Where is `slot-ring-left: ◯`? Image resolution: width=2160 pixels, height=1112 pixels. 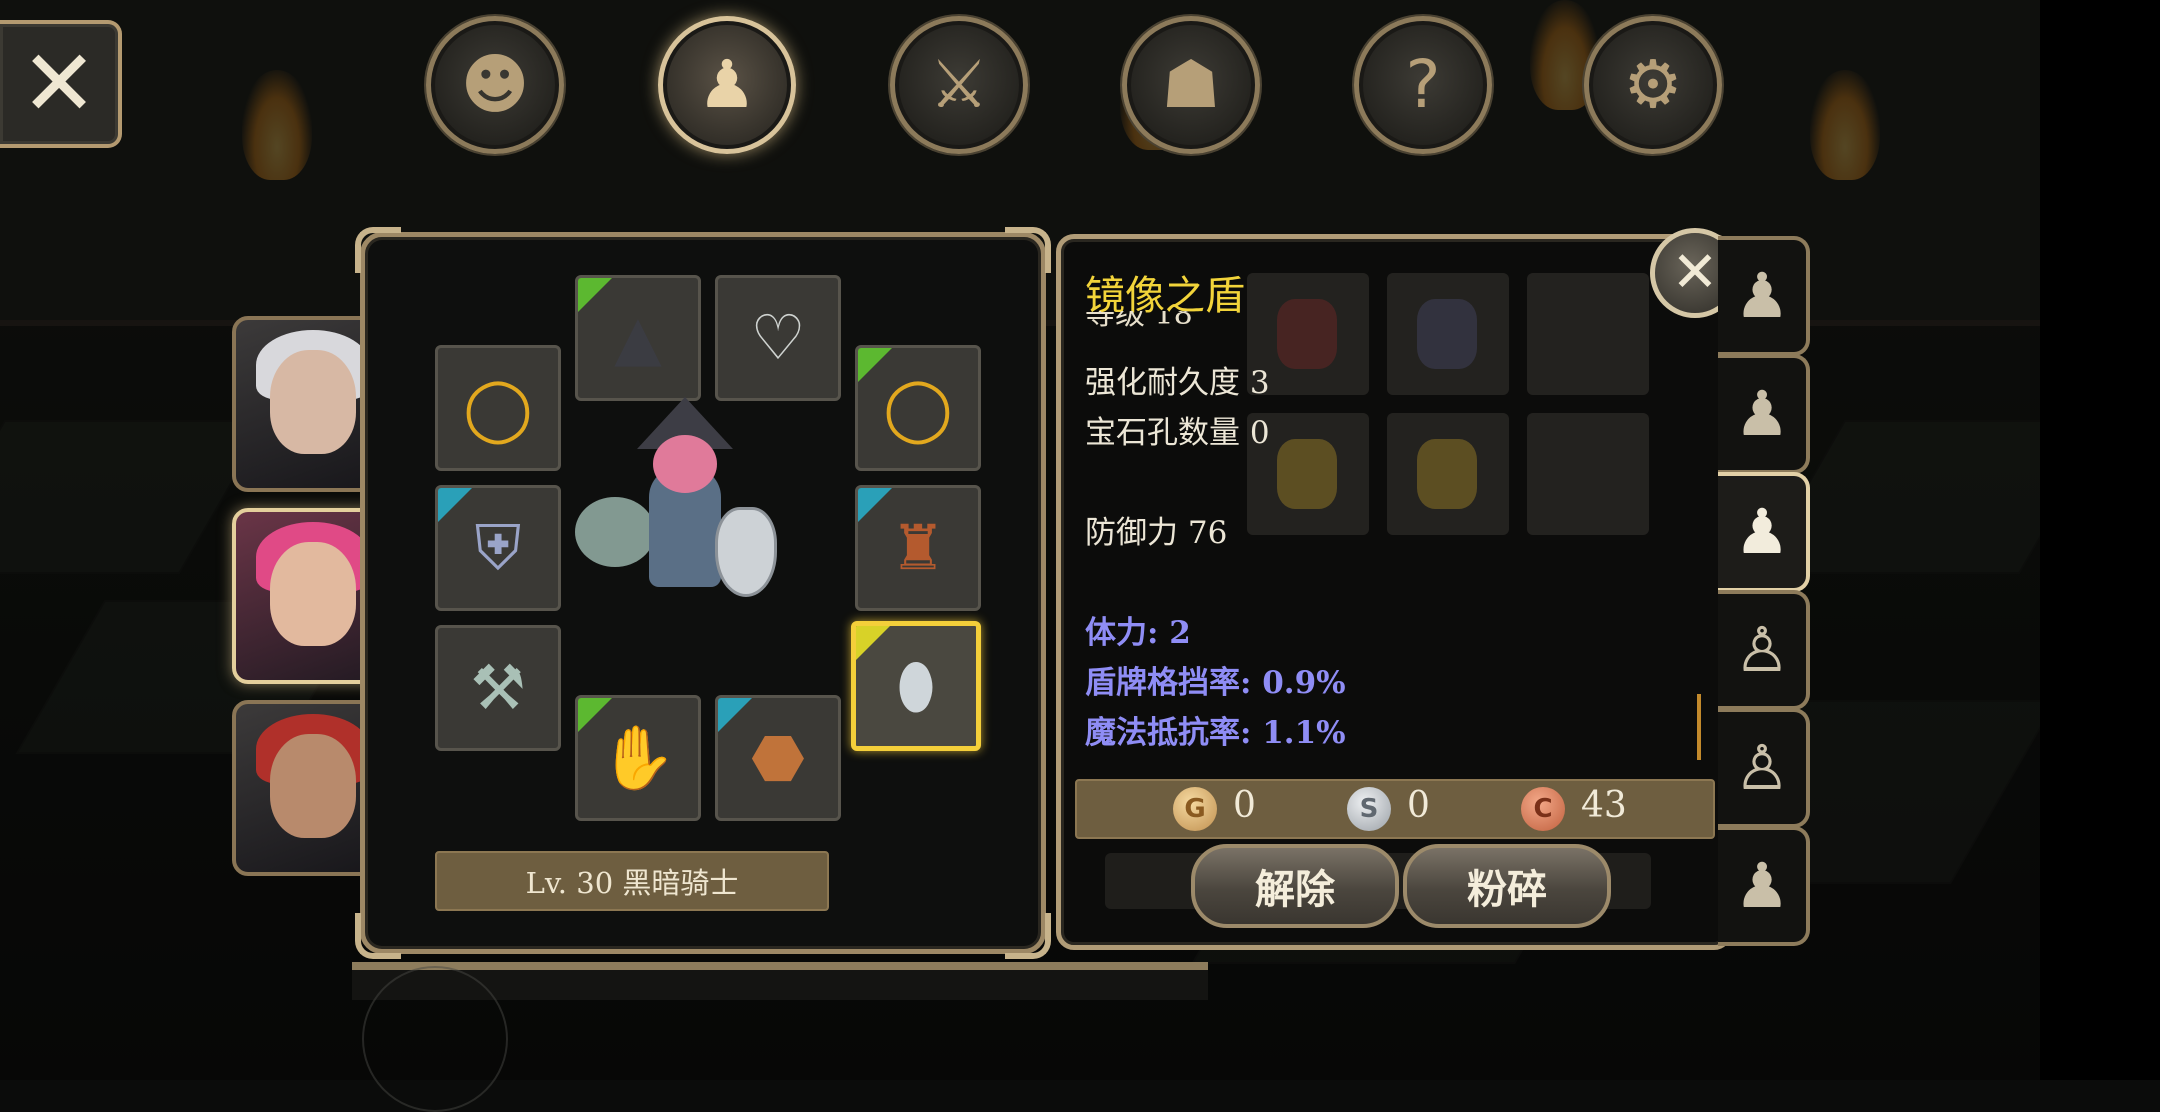 slot-ring-left: ◯ is located at coordinates (498, 408).